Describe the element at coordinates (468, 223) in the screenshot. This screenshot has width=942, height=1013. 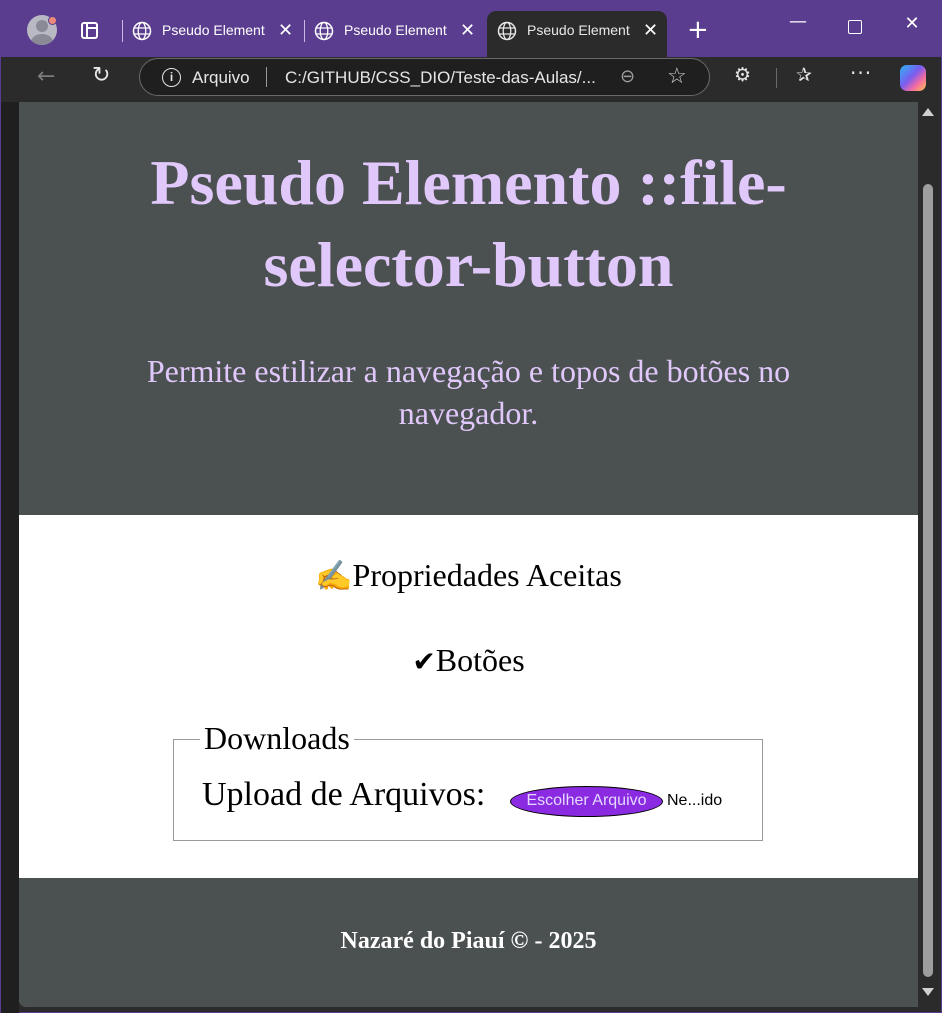
I see `page-title: Pseudo Elemento ::file-selector-button` at that location.